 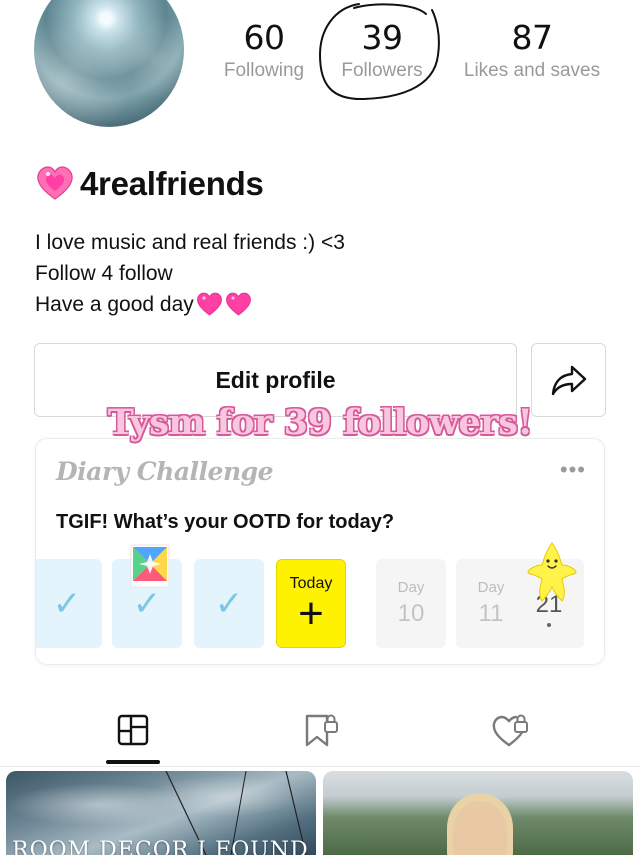 I want to click on divider, so click(x=320, y=766).